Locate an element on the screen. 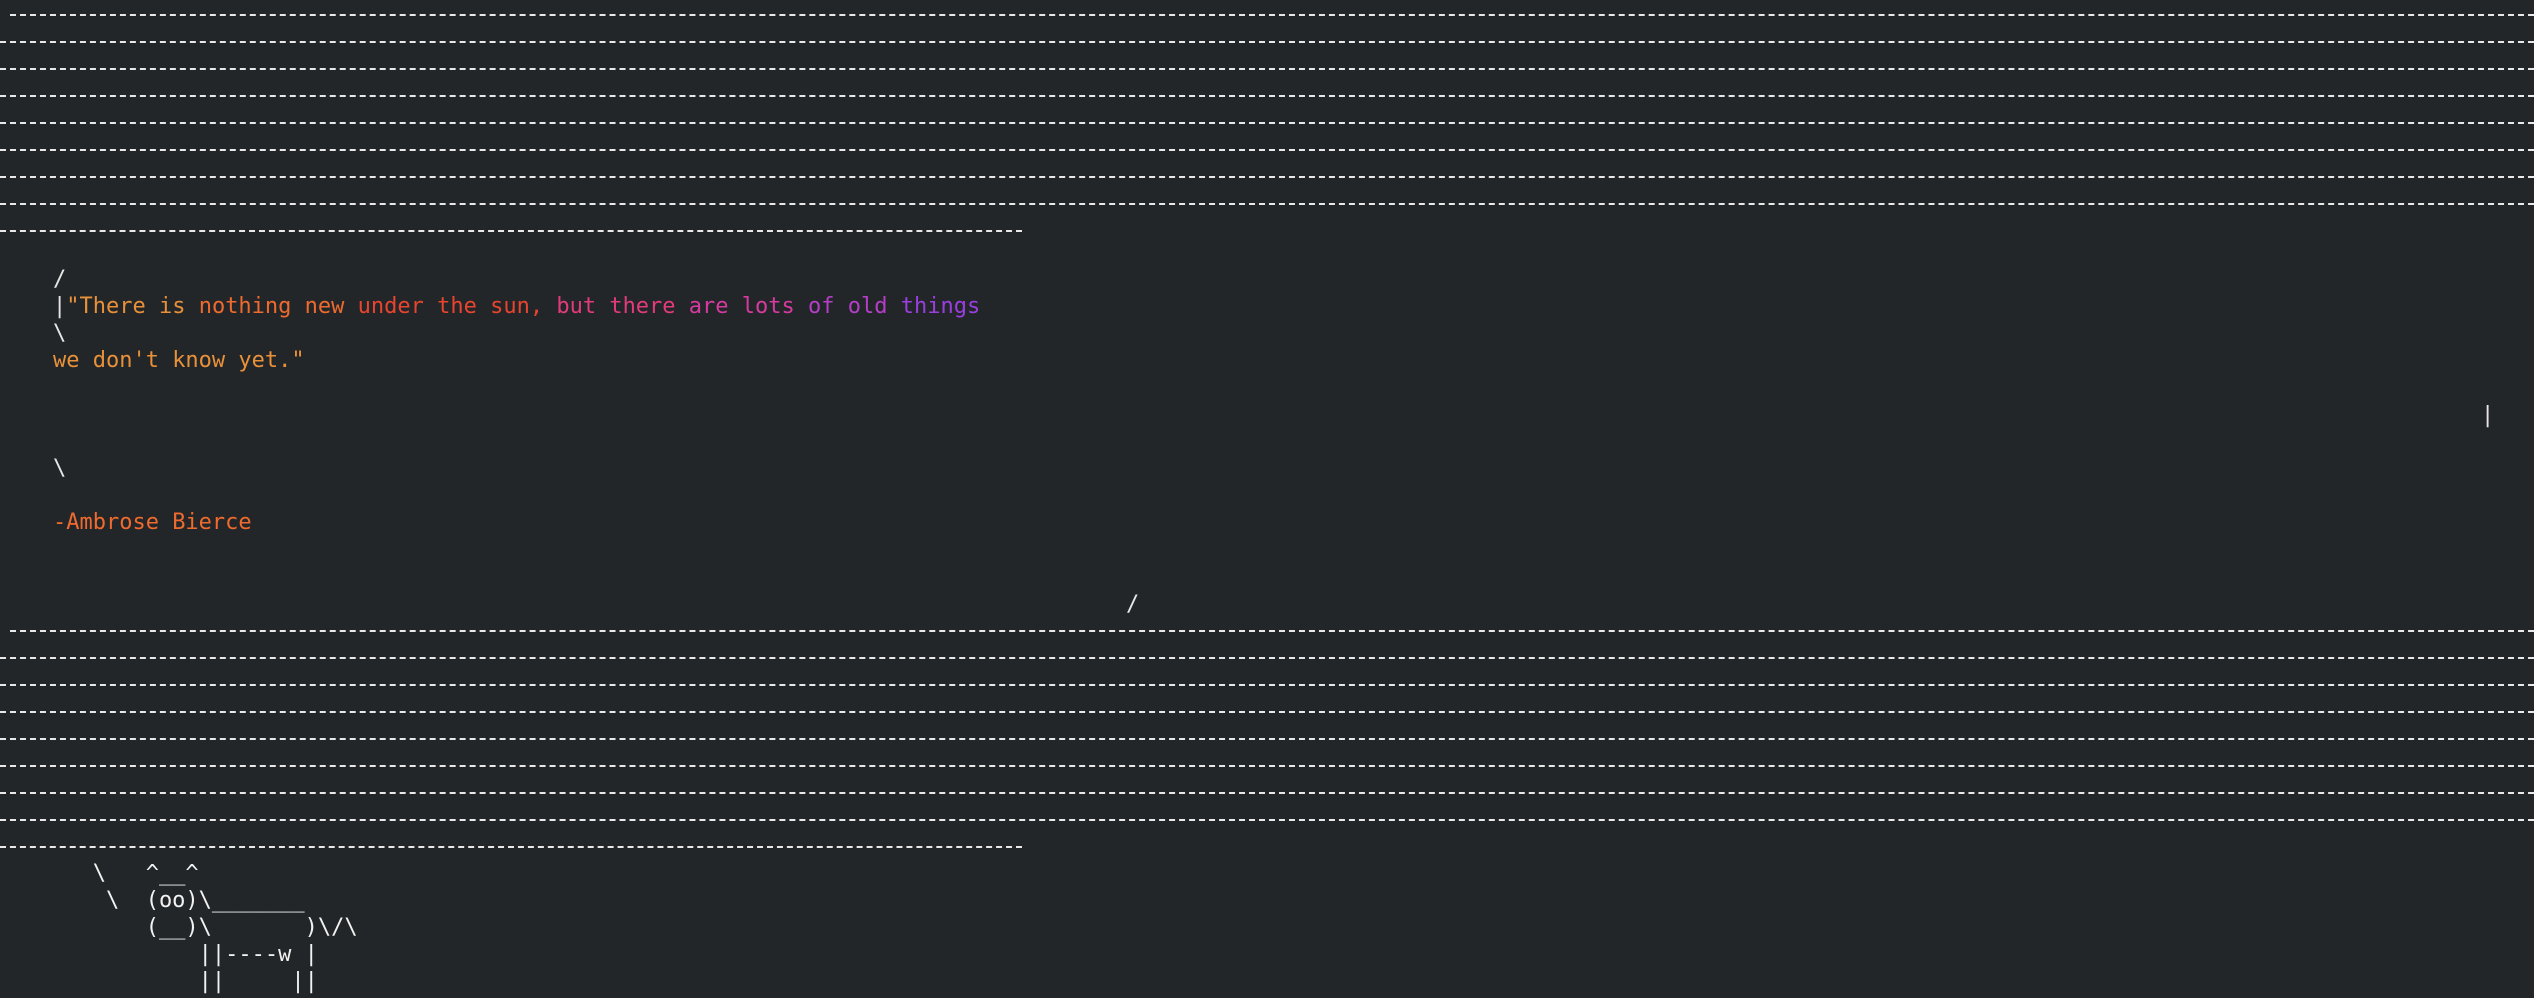 The height and width of the screenshot is (998, 2534). quote-fragment: things is located at coordinates (934, 306).